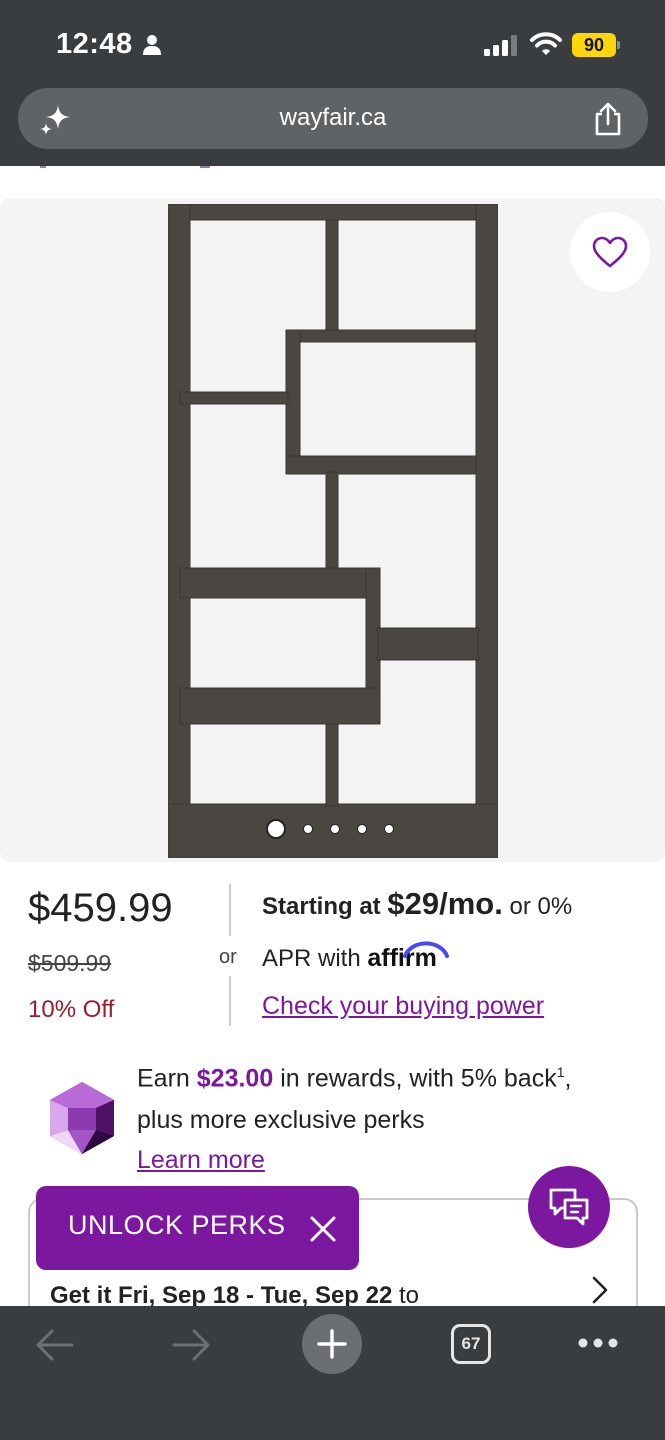  I want to click on battery-nub, so click(618, 45).